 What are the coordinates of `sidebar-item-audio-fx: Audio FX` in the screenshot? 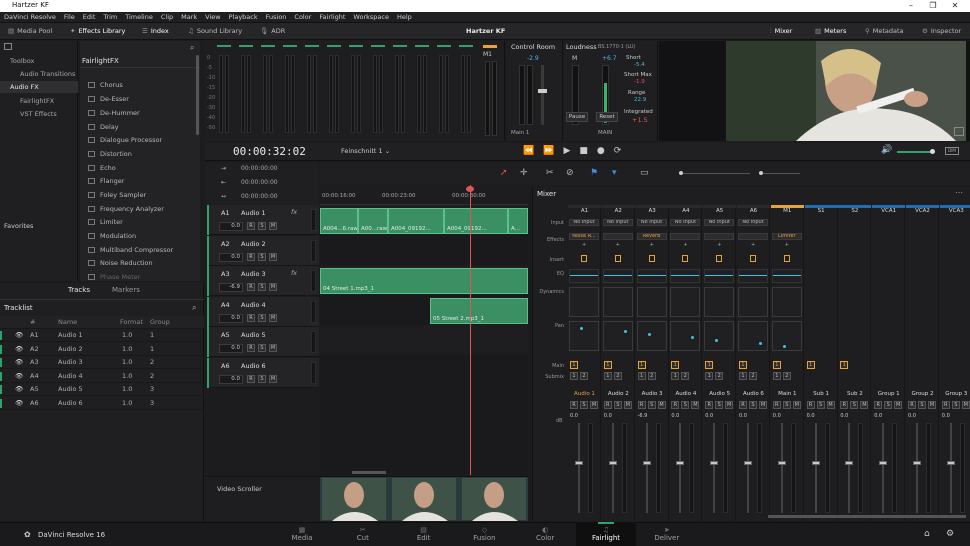 It's located at (39, 87).